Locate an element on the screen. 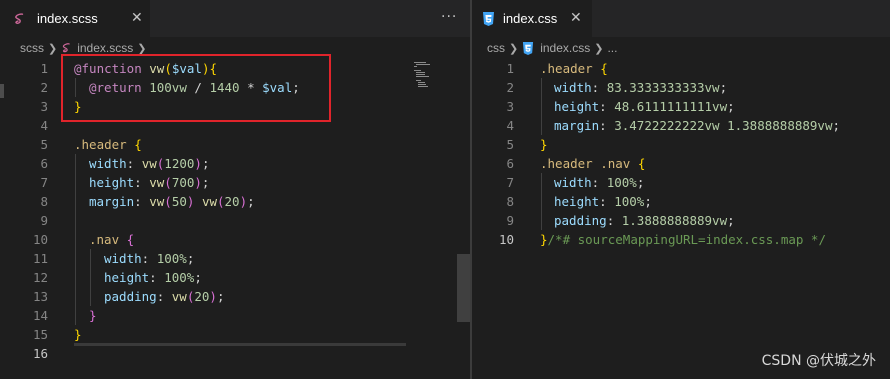  code-line: 7 width: 100%; is located at coordinates (575, 182).